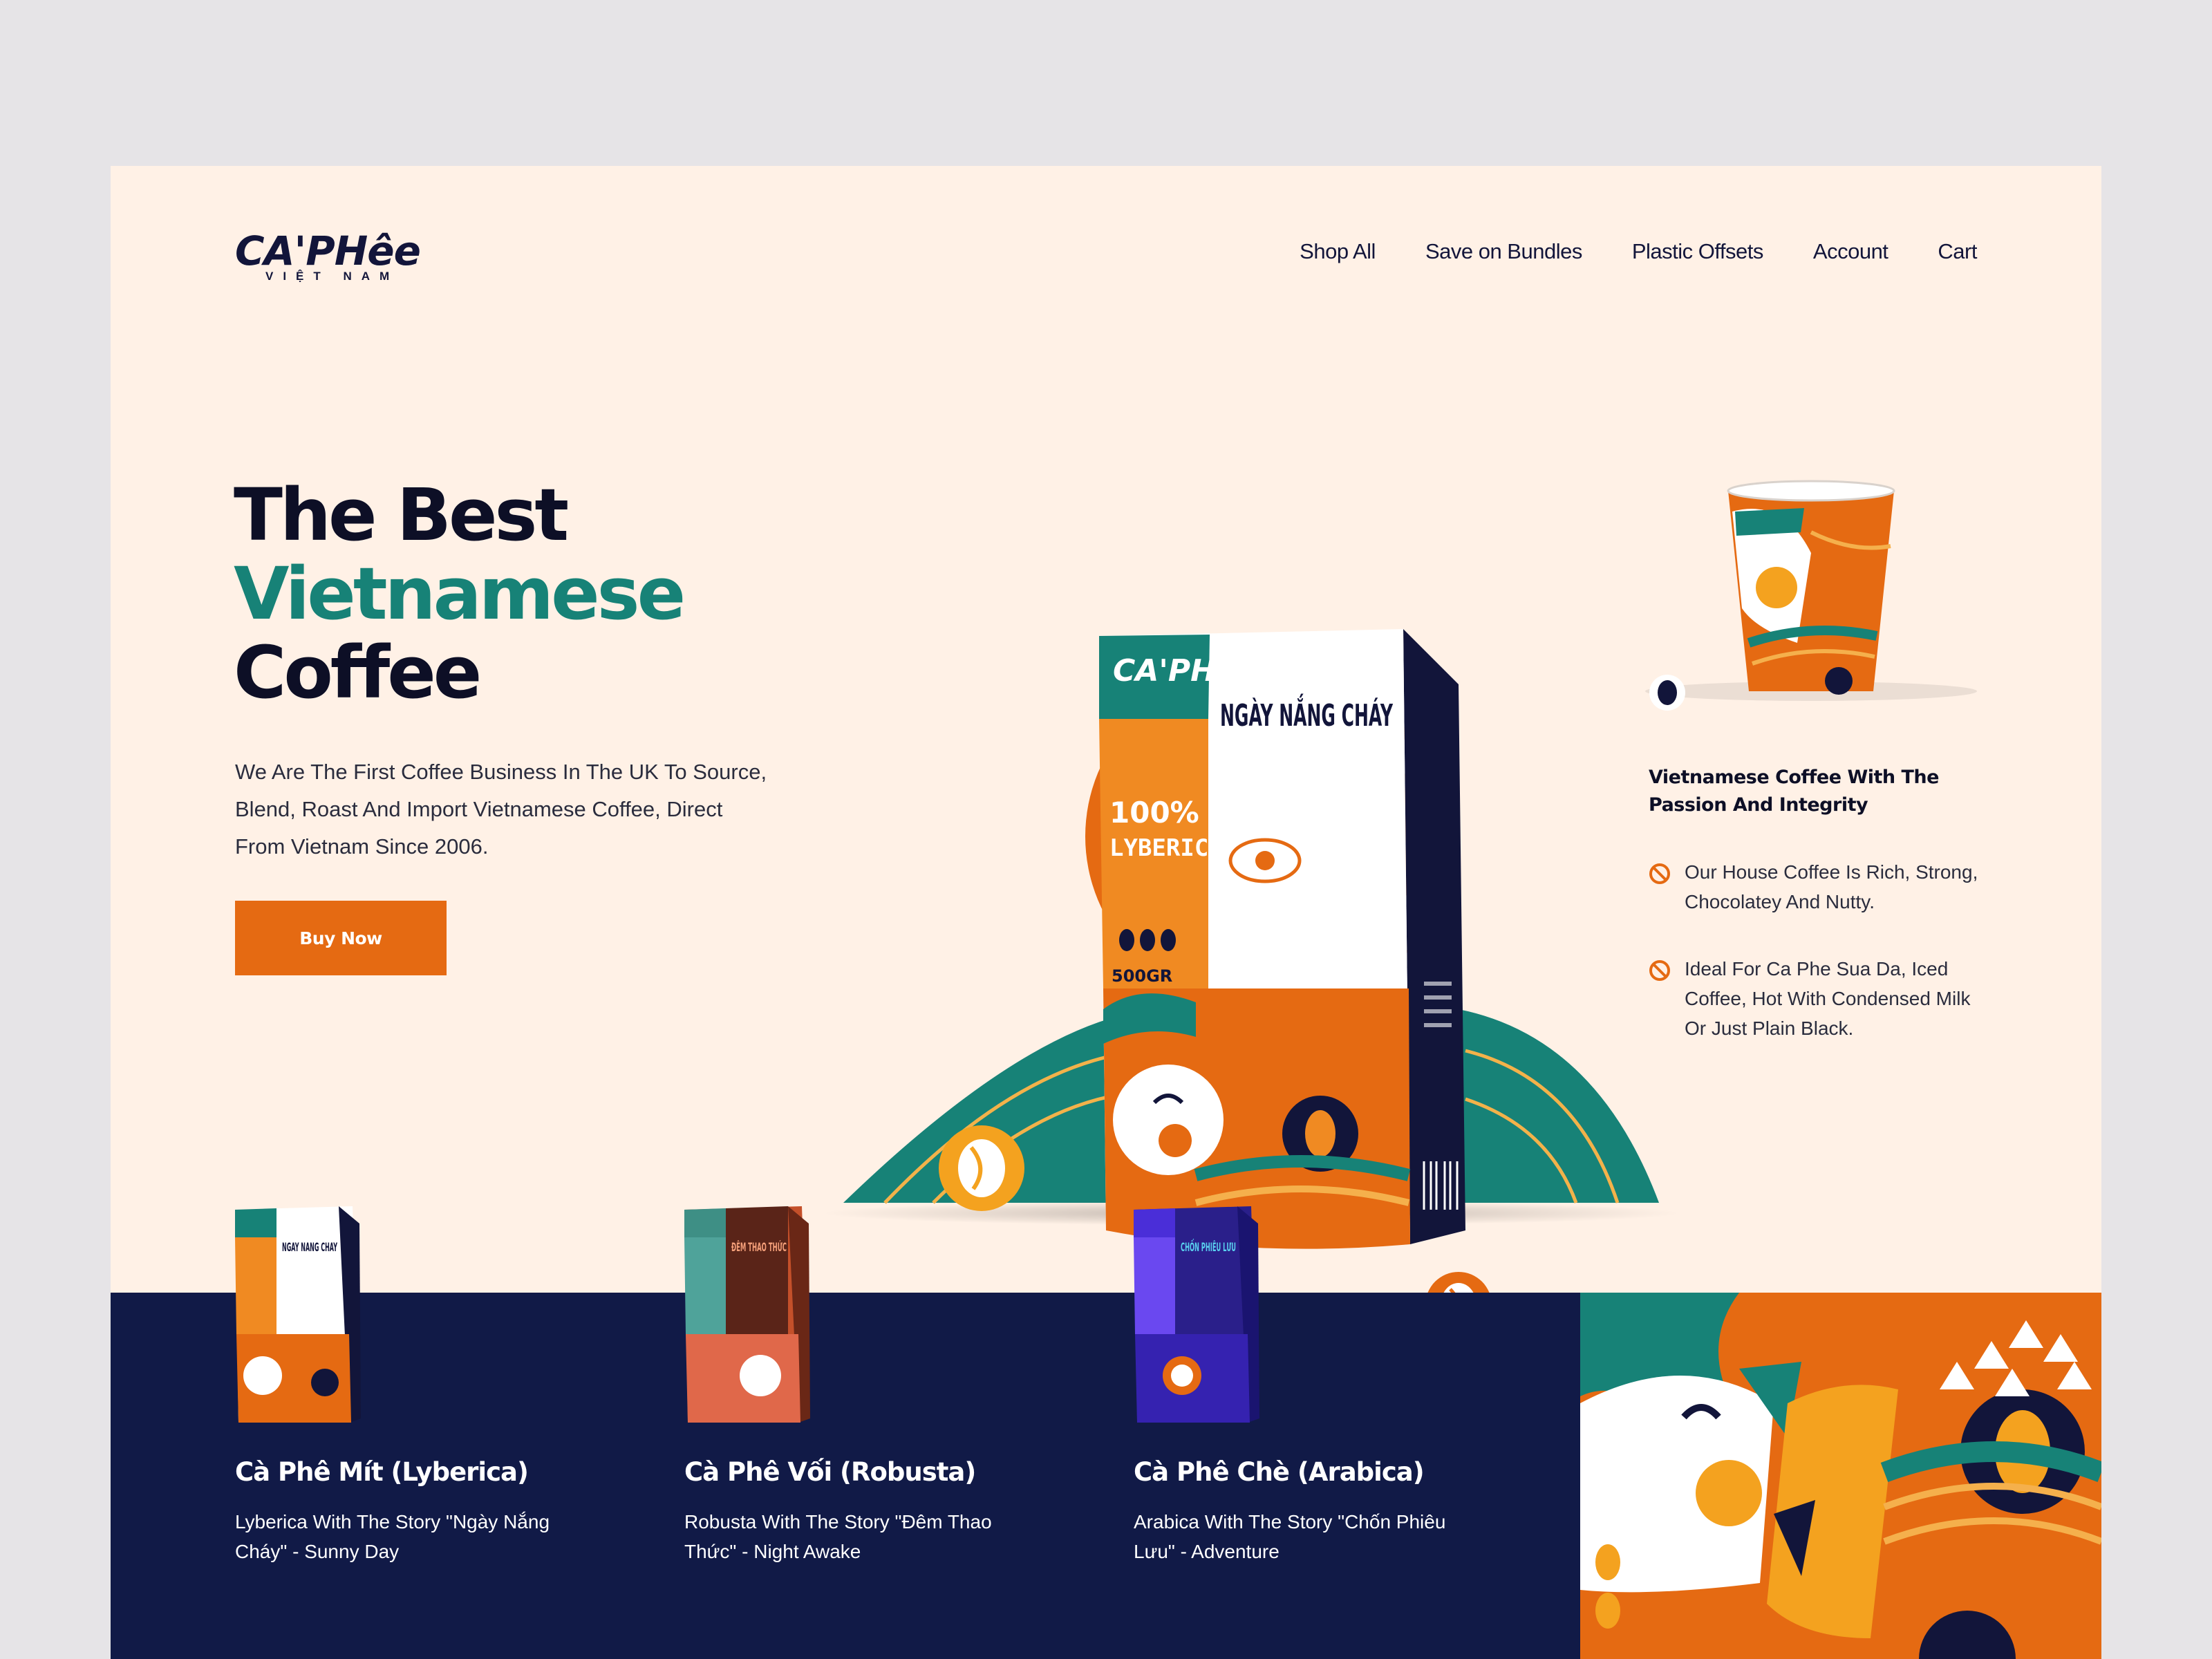 The image size is (2212, 1659). I want to click on bag-weight: 500GR, so click(1142, 976).